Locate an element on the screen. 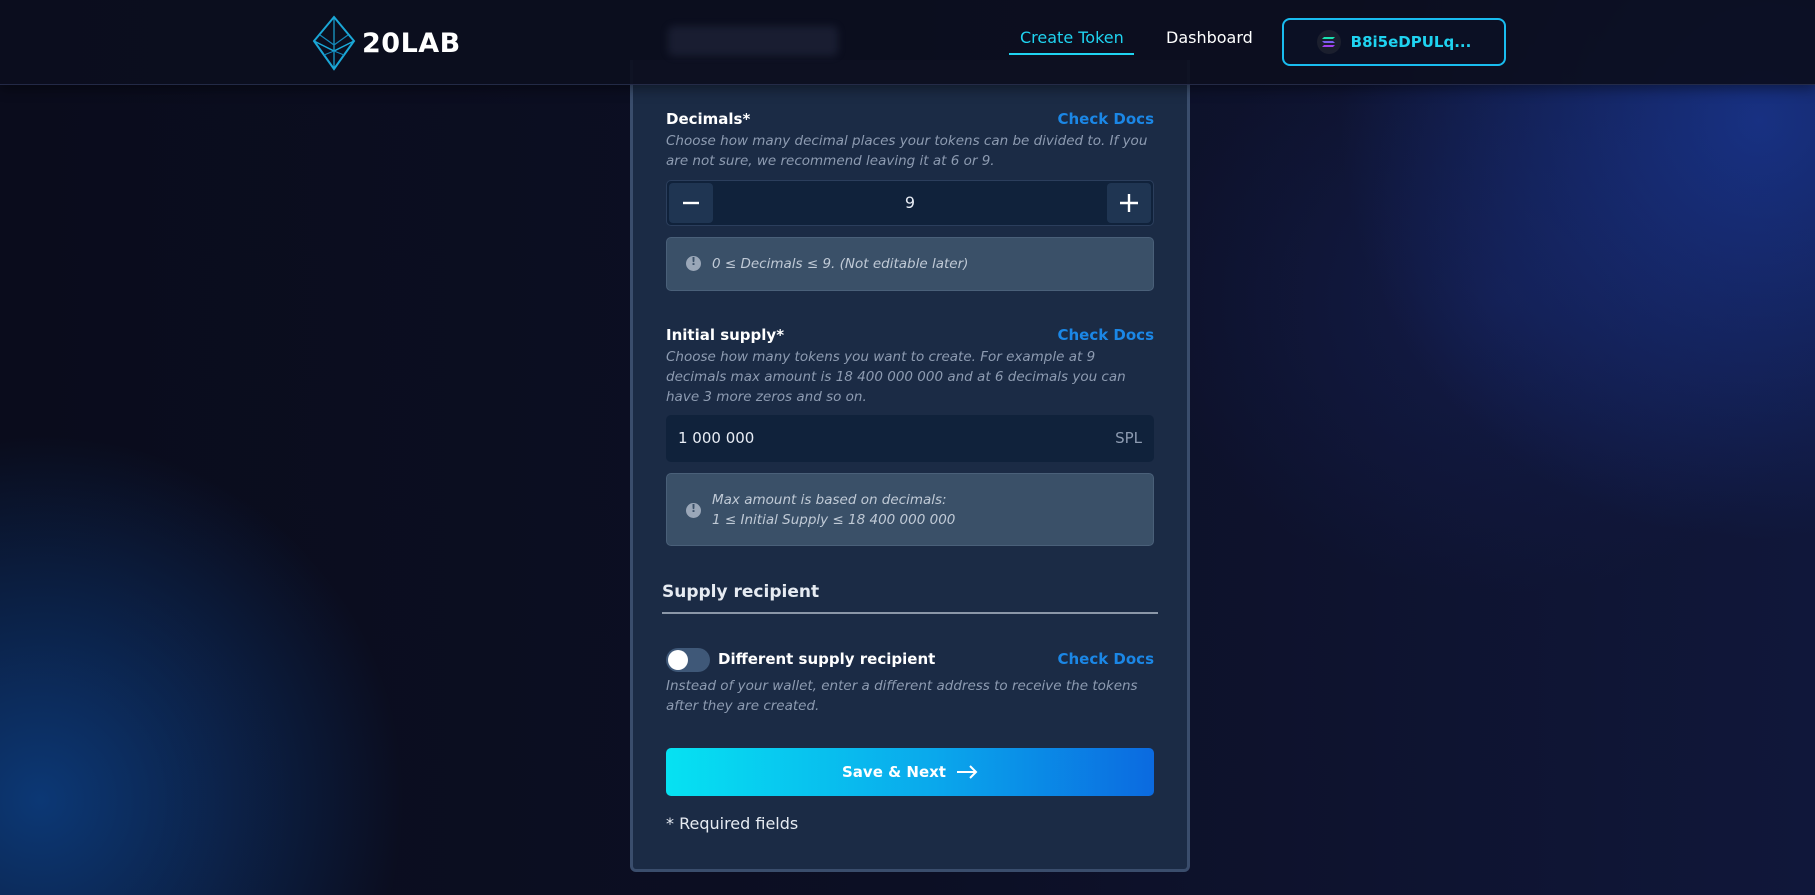  decimals-stepper: 9 is located at coordinates (910, 203).